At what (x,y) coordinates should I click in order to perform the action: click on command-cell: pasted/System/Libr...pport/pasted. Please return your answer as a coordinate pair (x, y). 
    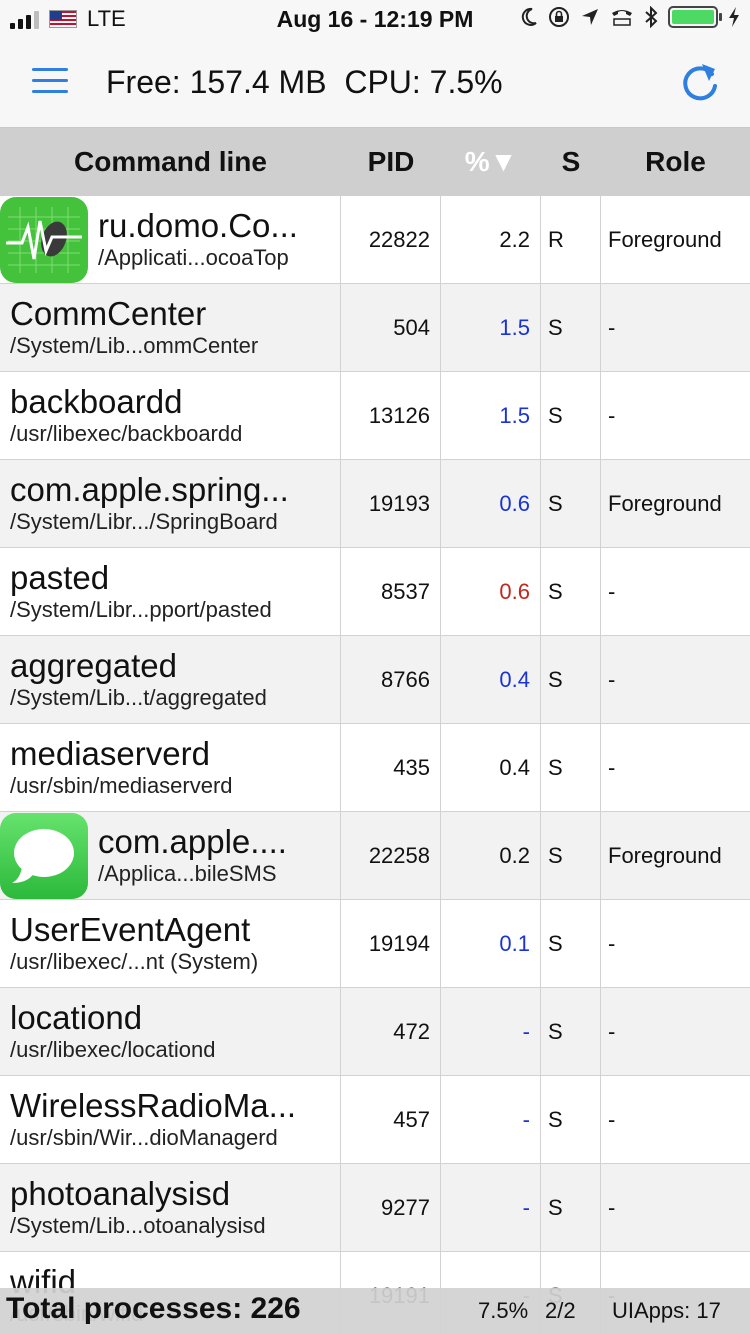
    Looking at the image, I should click on (170, 591).